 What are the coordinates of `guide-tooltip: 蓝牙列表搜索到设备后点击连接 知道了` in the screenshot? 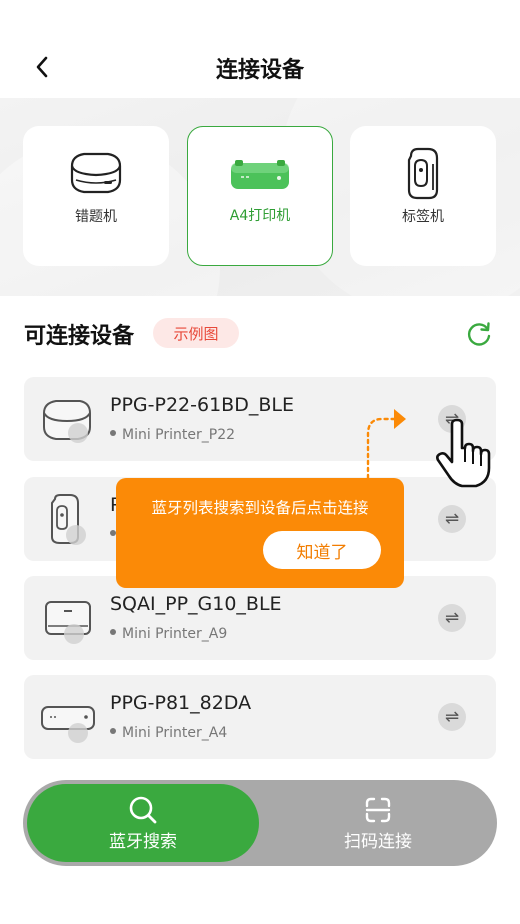 It's located at (260, 533).